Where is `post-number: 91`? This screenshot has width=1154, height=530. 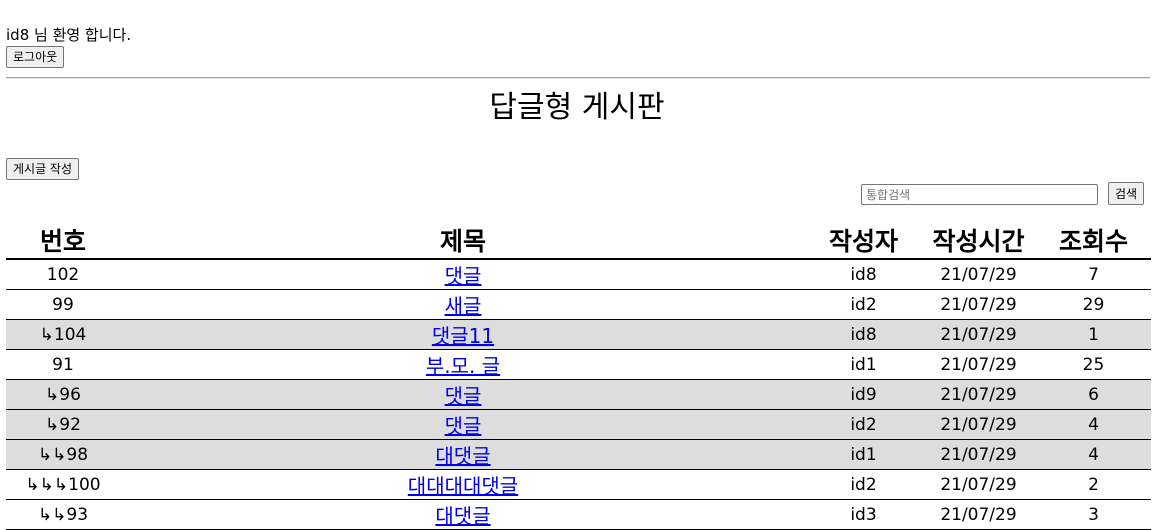
post-number: 91 is located at coordinates (63, 364).